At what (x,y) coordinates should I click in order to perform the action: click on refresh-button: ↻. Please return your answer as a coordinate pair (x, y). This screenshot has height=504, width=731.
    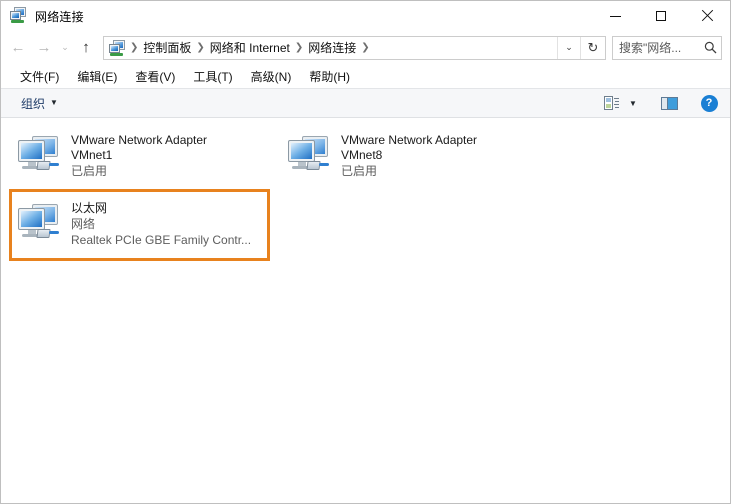
    Looking at the image, I should click on (592, 47).